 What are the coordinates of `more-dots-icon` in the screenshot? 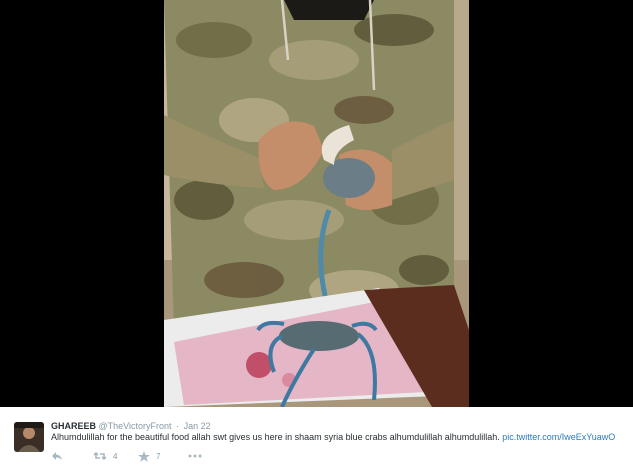 It's located at (195, 456).